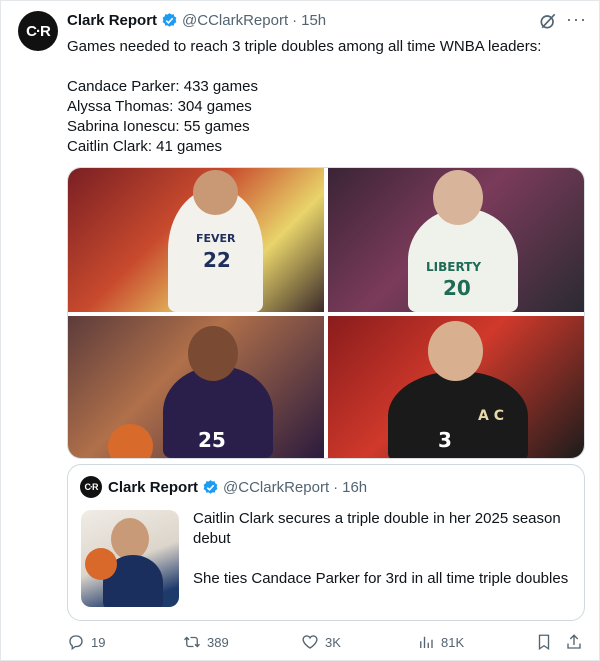  I want to click on jersey-number: 25, so click(212, 440).